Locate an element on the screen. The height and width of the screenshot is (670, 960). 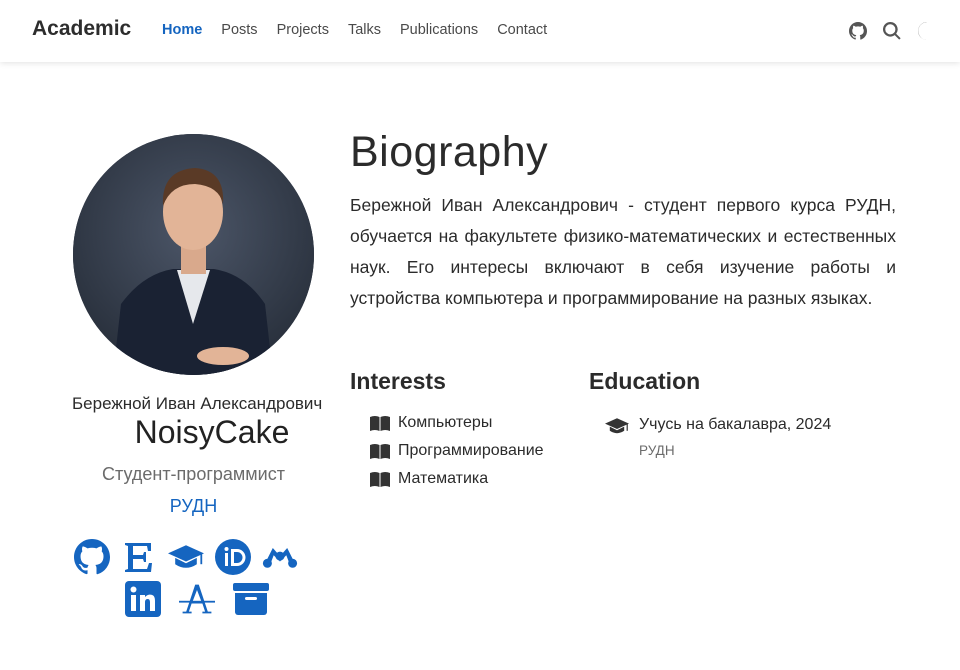
education-title: Education is located at coordinates (645, 381).